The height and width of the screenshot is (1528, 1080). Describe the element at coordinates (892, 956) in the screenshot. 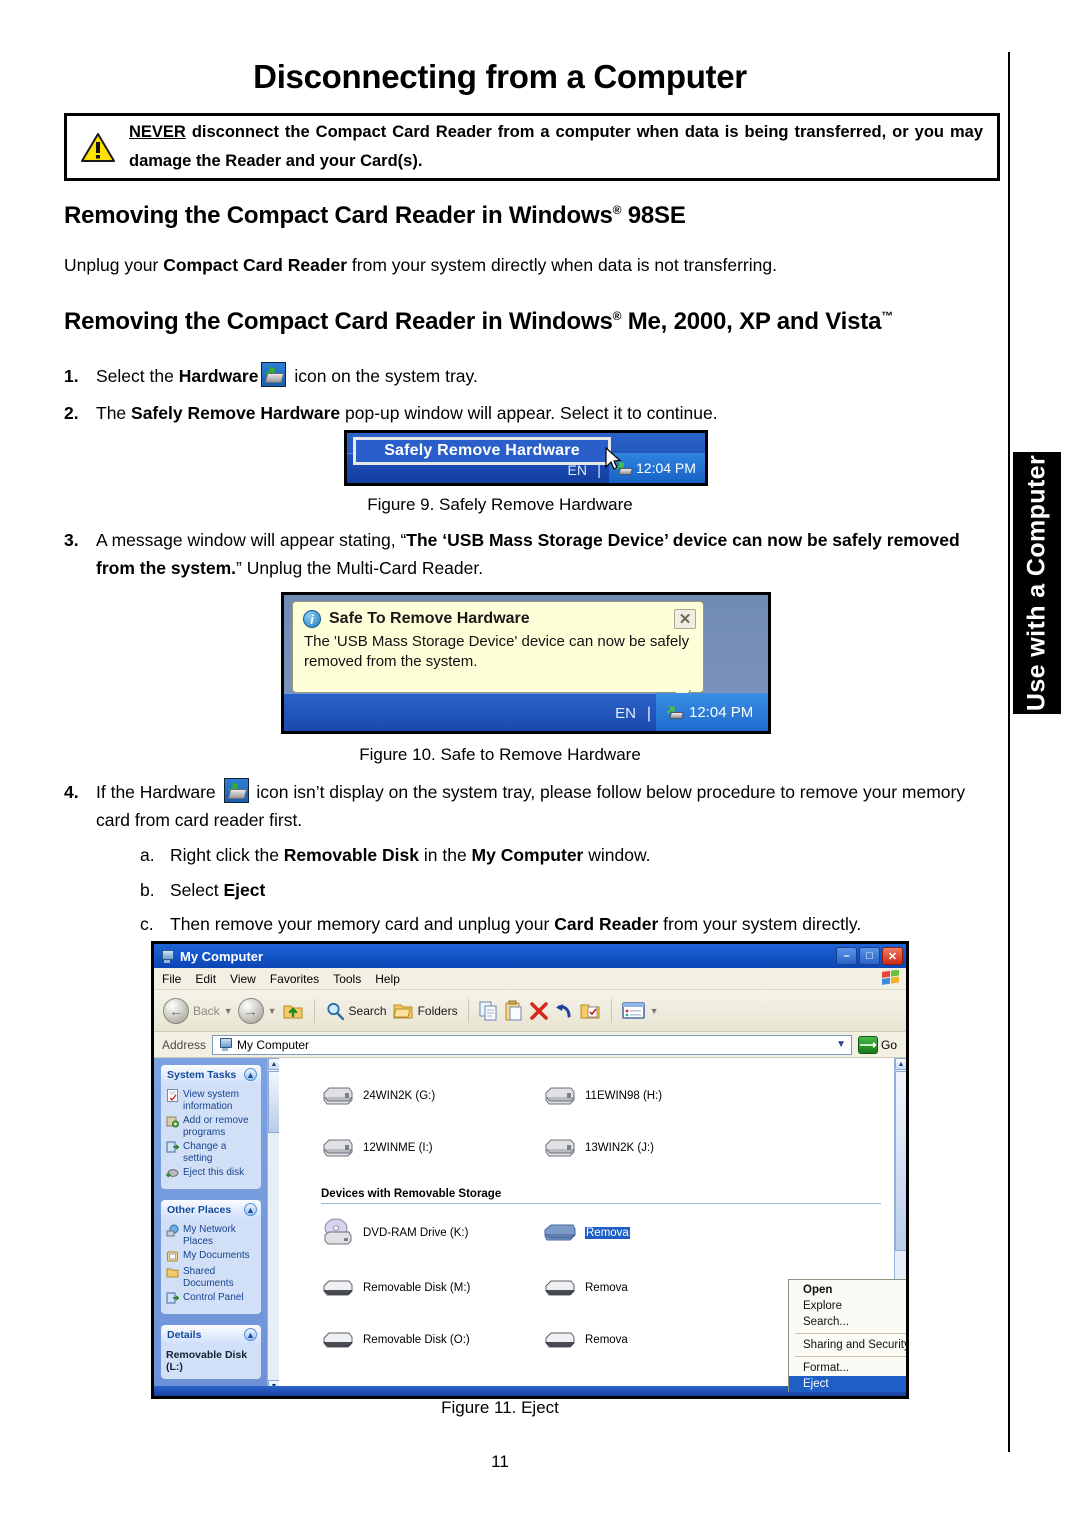

I see `close-button: ✕` at that location.